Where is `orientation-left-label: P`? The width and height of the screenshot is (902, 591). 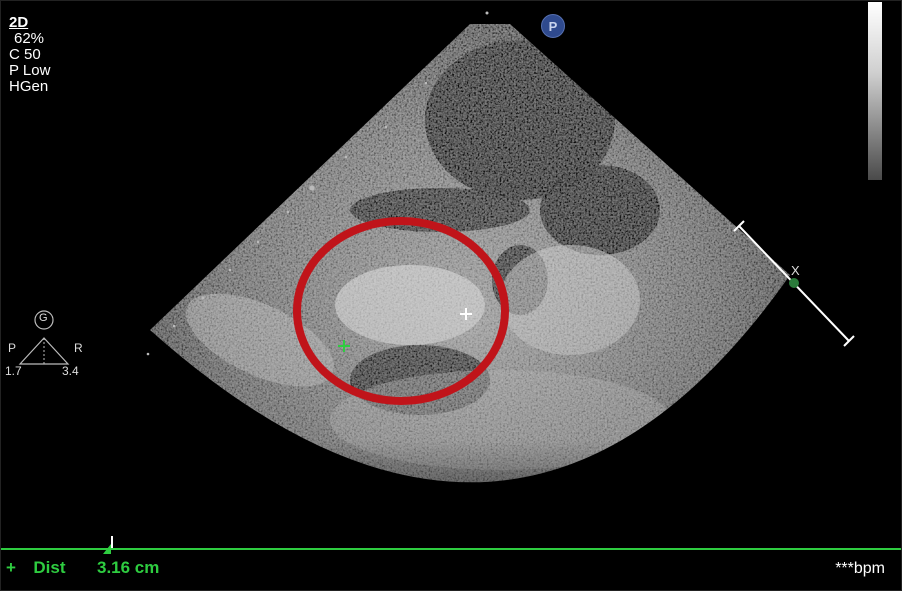
orientation-left-label: P is located at coordinates (12, 348).